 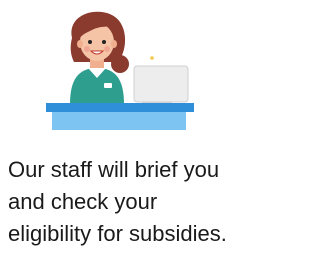 I want to click on caption-line-2: and check your, so click(x=83, y=201).